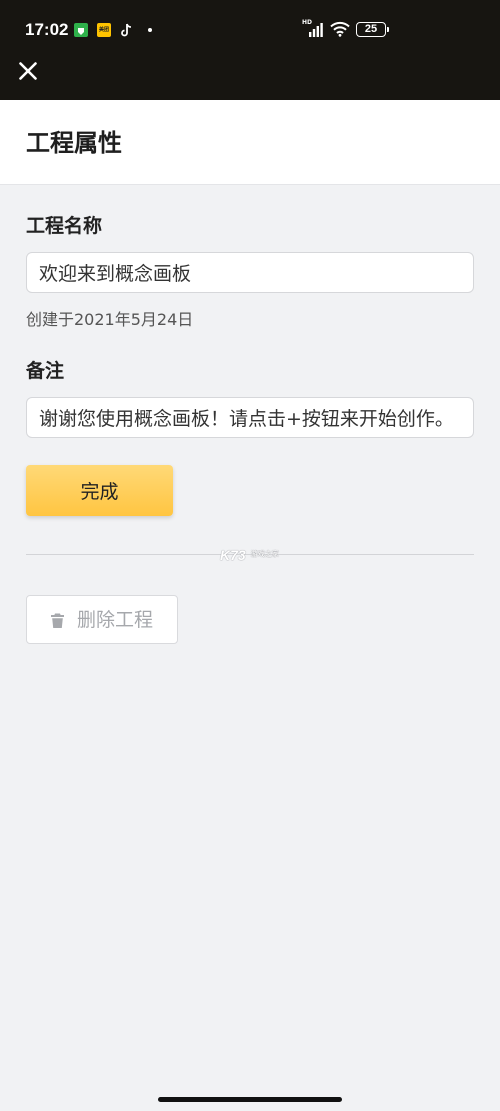 This screenshot has width=500, height=1111. I want to click on status-time: 17:02, so click(47, 29).